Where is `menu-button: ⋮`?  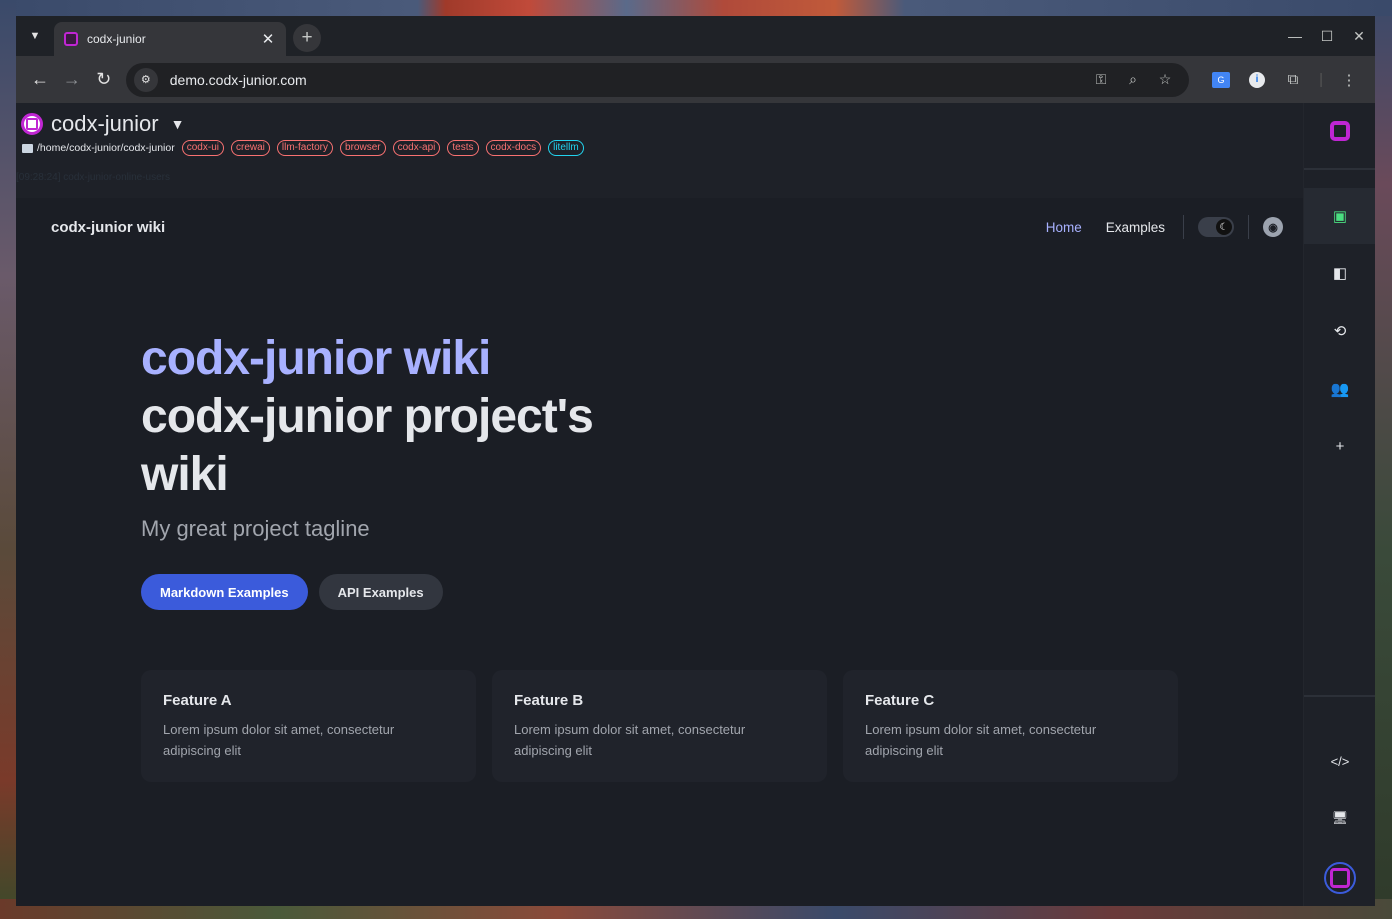 menu-button: ⋮ is located at coordinates (1349, 80).